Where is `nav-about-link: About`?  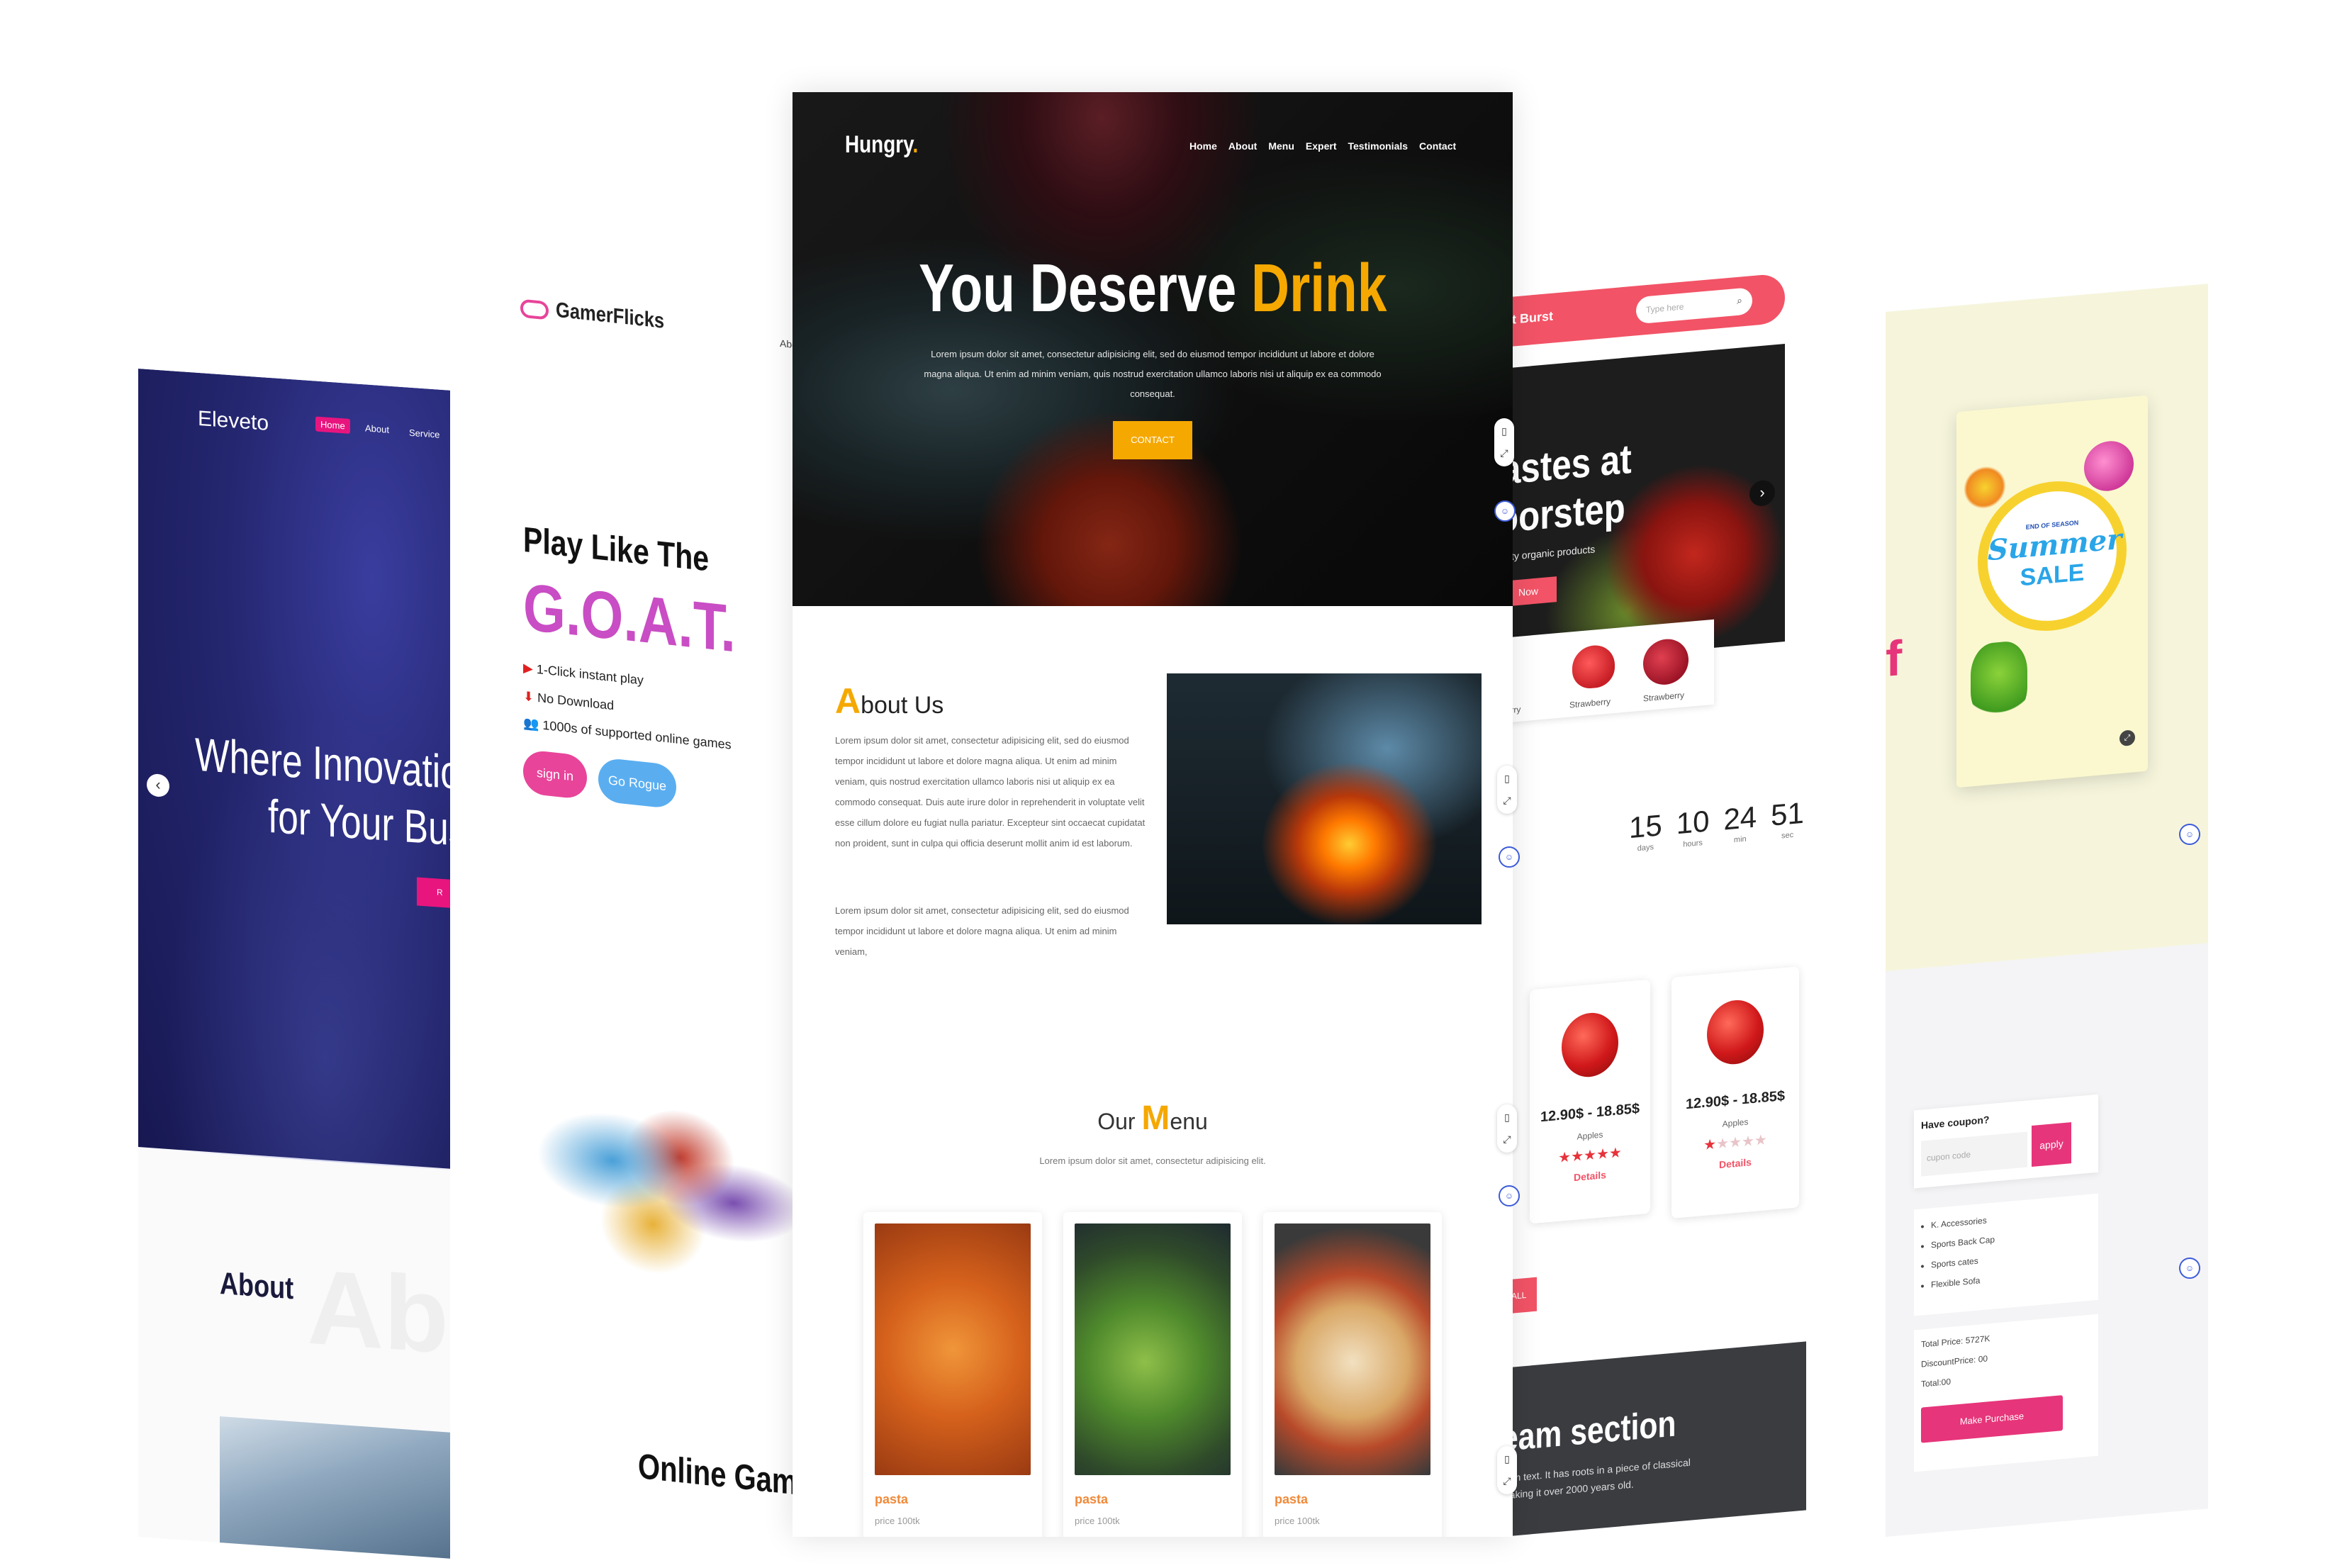
nav-about-link: About is located at coordinates (377, 428).